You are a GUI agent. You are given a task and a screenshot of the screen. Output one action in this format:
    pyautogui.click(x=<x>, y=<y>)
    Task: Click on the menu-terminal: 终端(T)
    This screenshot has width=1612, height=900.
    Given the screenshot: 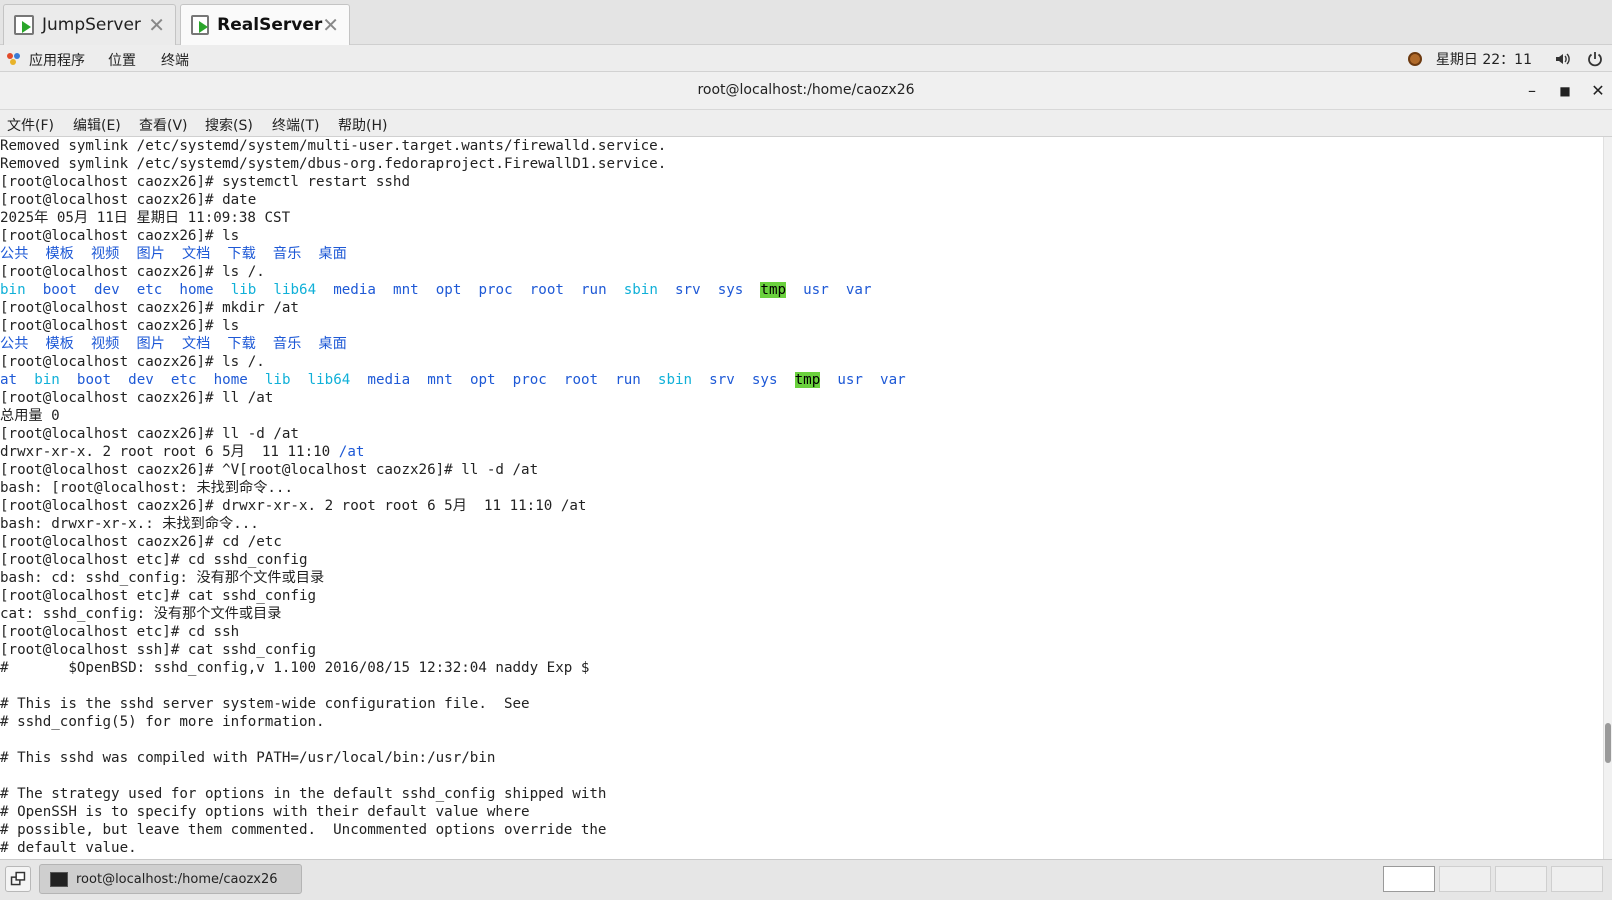 What is the action you would take?
    pyautogui.click(x=295, y=125)
    